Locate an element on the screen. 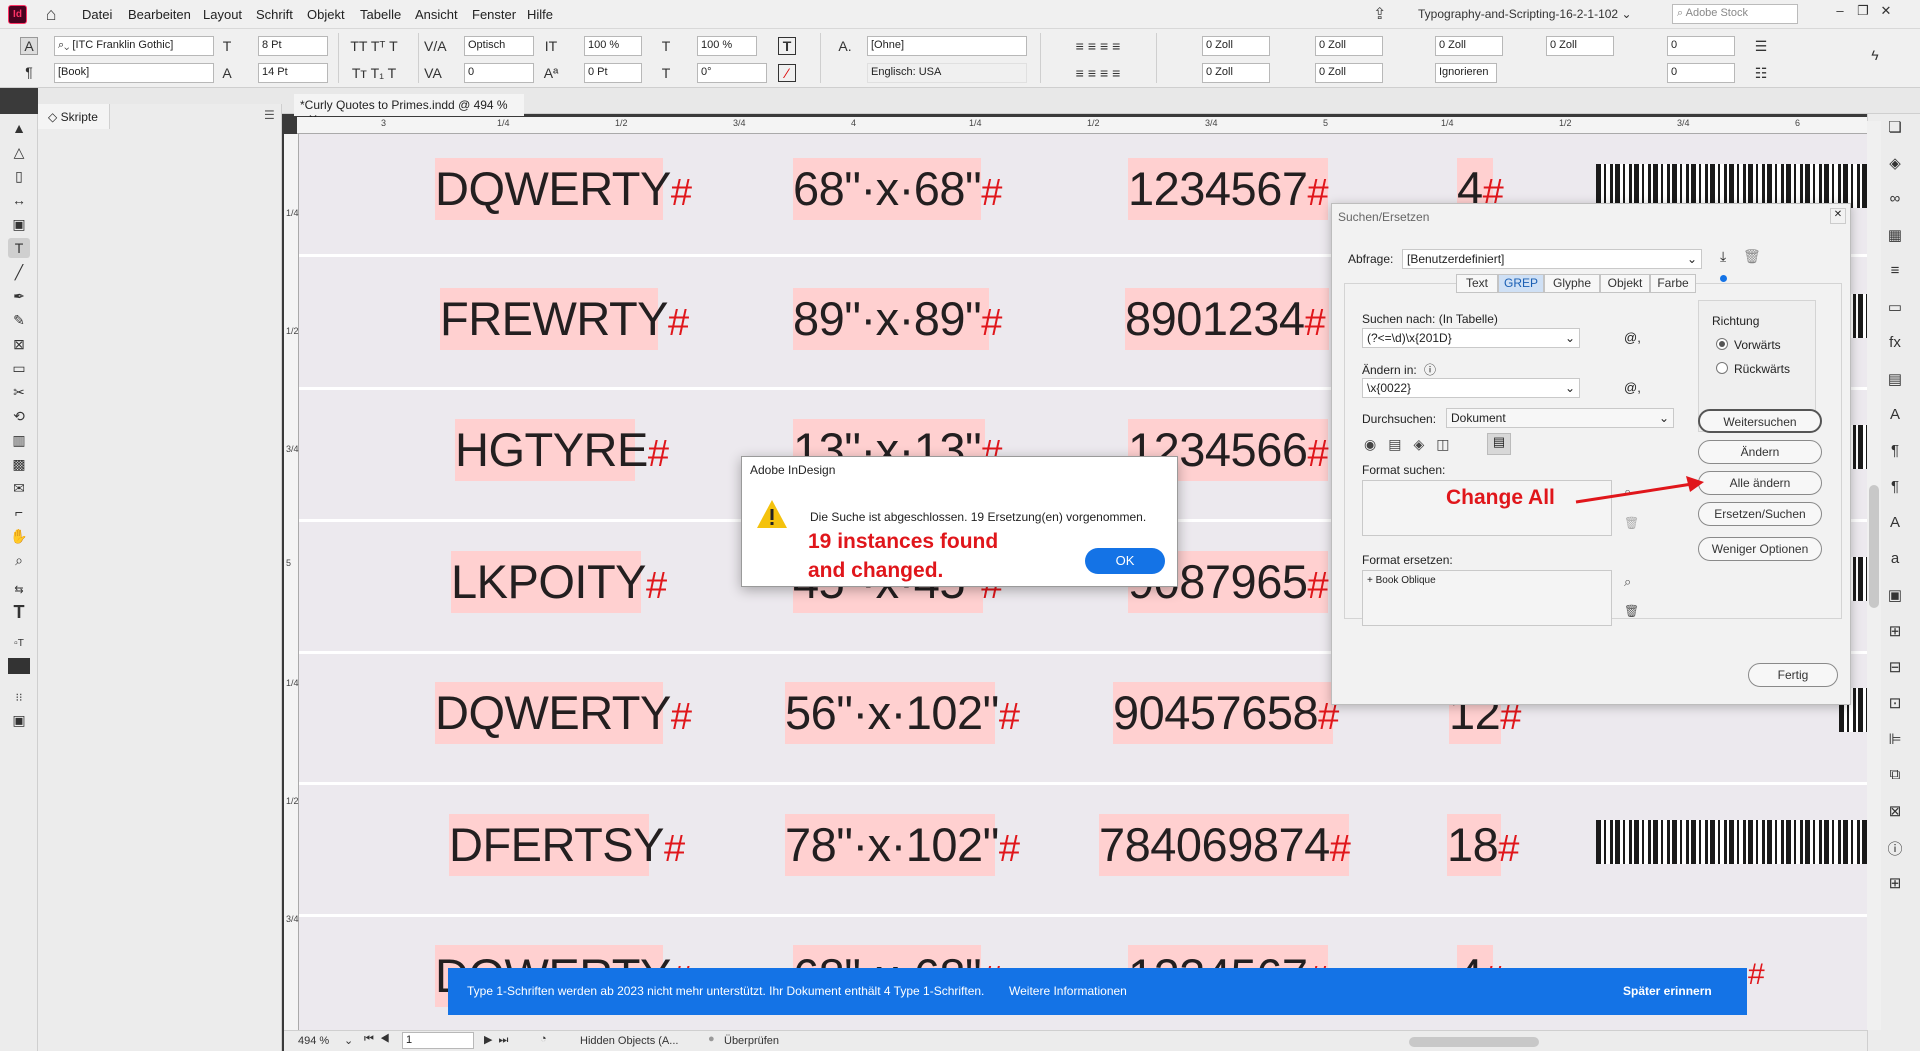 The height and width of the screenshot is (1051, 1920). hand-tool-icon: ✋ is located at coordinates (19, 536).